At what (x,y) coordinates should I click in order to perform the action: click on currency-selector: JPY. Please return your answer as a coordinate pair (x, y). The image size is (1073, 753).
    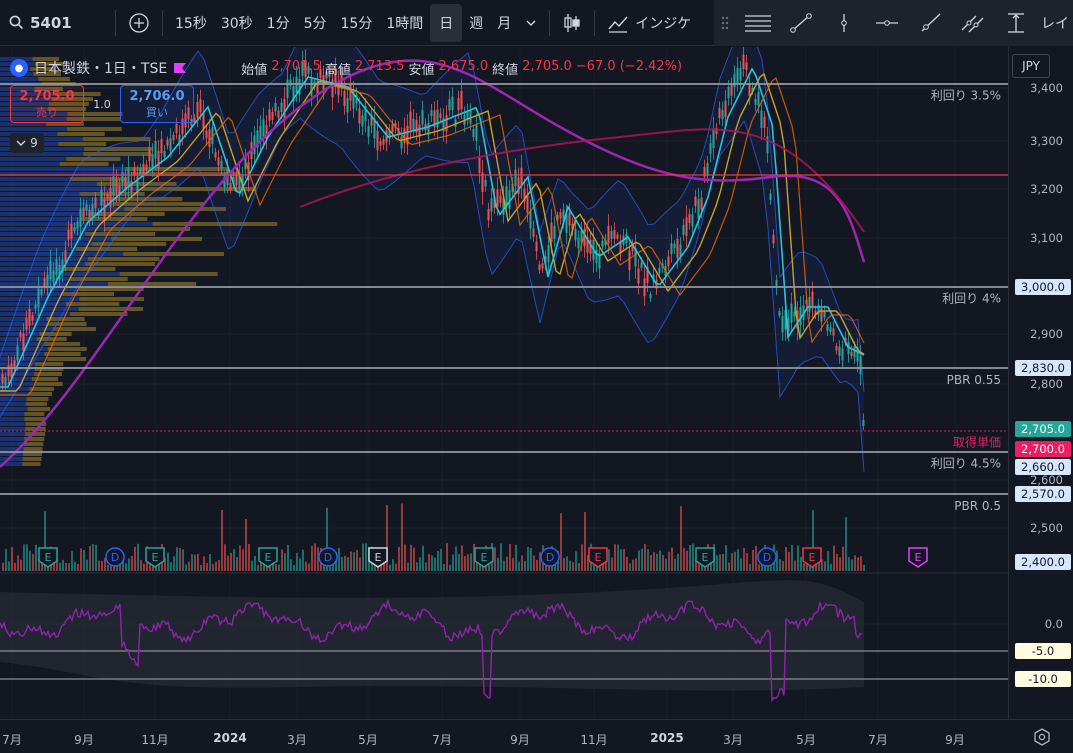
    Looking at the image, I should click on (1031, 66).